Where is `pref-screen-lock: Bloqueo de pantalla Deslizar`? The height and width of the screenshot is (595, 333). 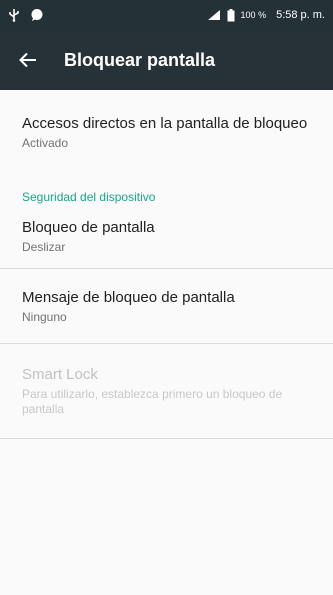 pref-screen-lock: Bloqueo de pantalla Deslizar is located at coordinates (166, 236).